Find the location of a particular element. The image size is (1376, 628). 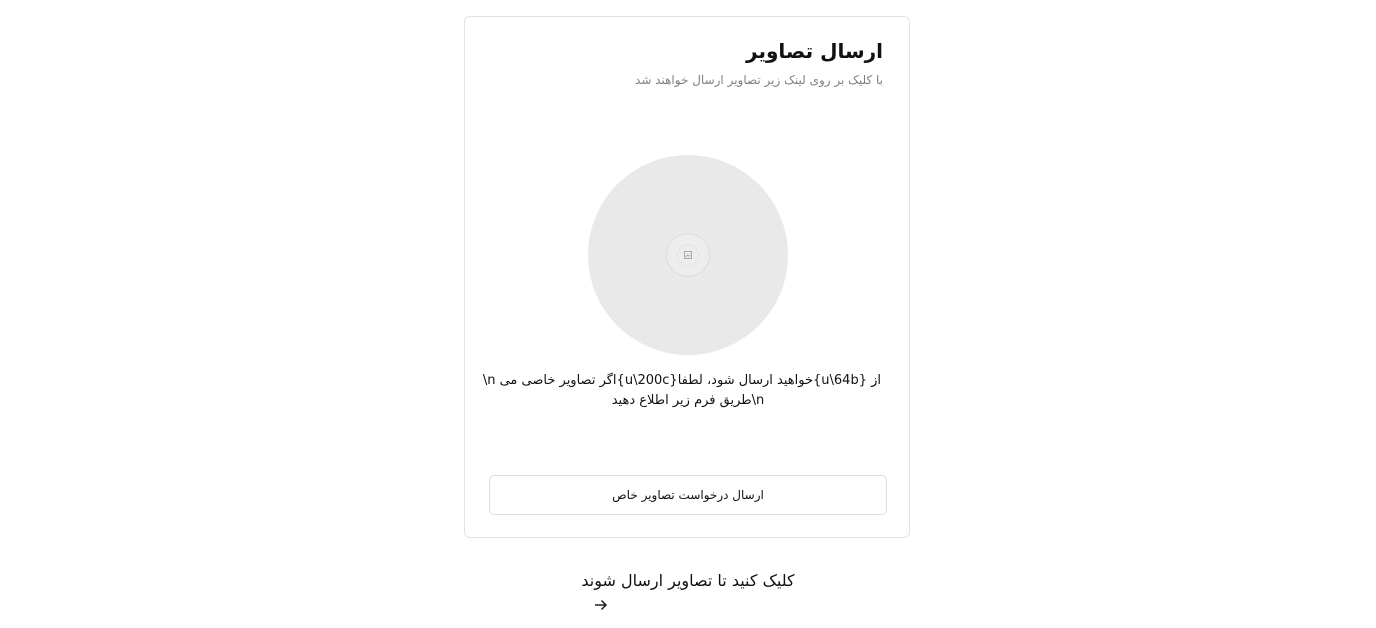

card-title: ارسال تصاویر is located at coordinates (814, 51).